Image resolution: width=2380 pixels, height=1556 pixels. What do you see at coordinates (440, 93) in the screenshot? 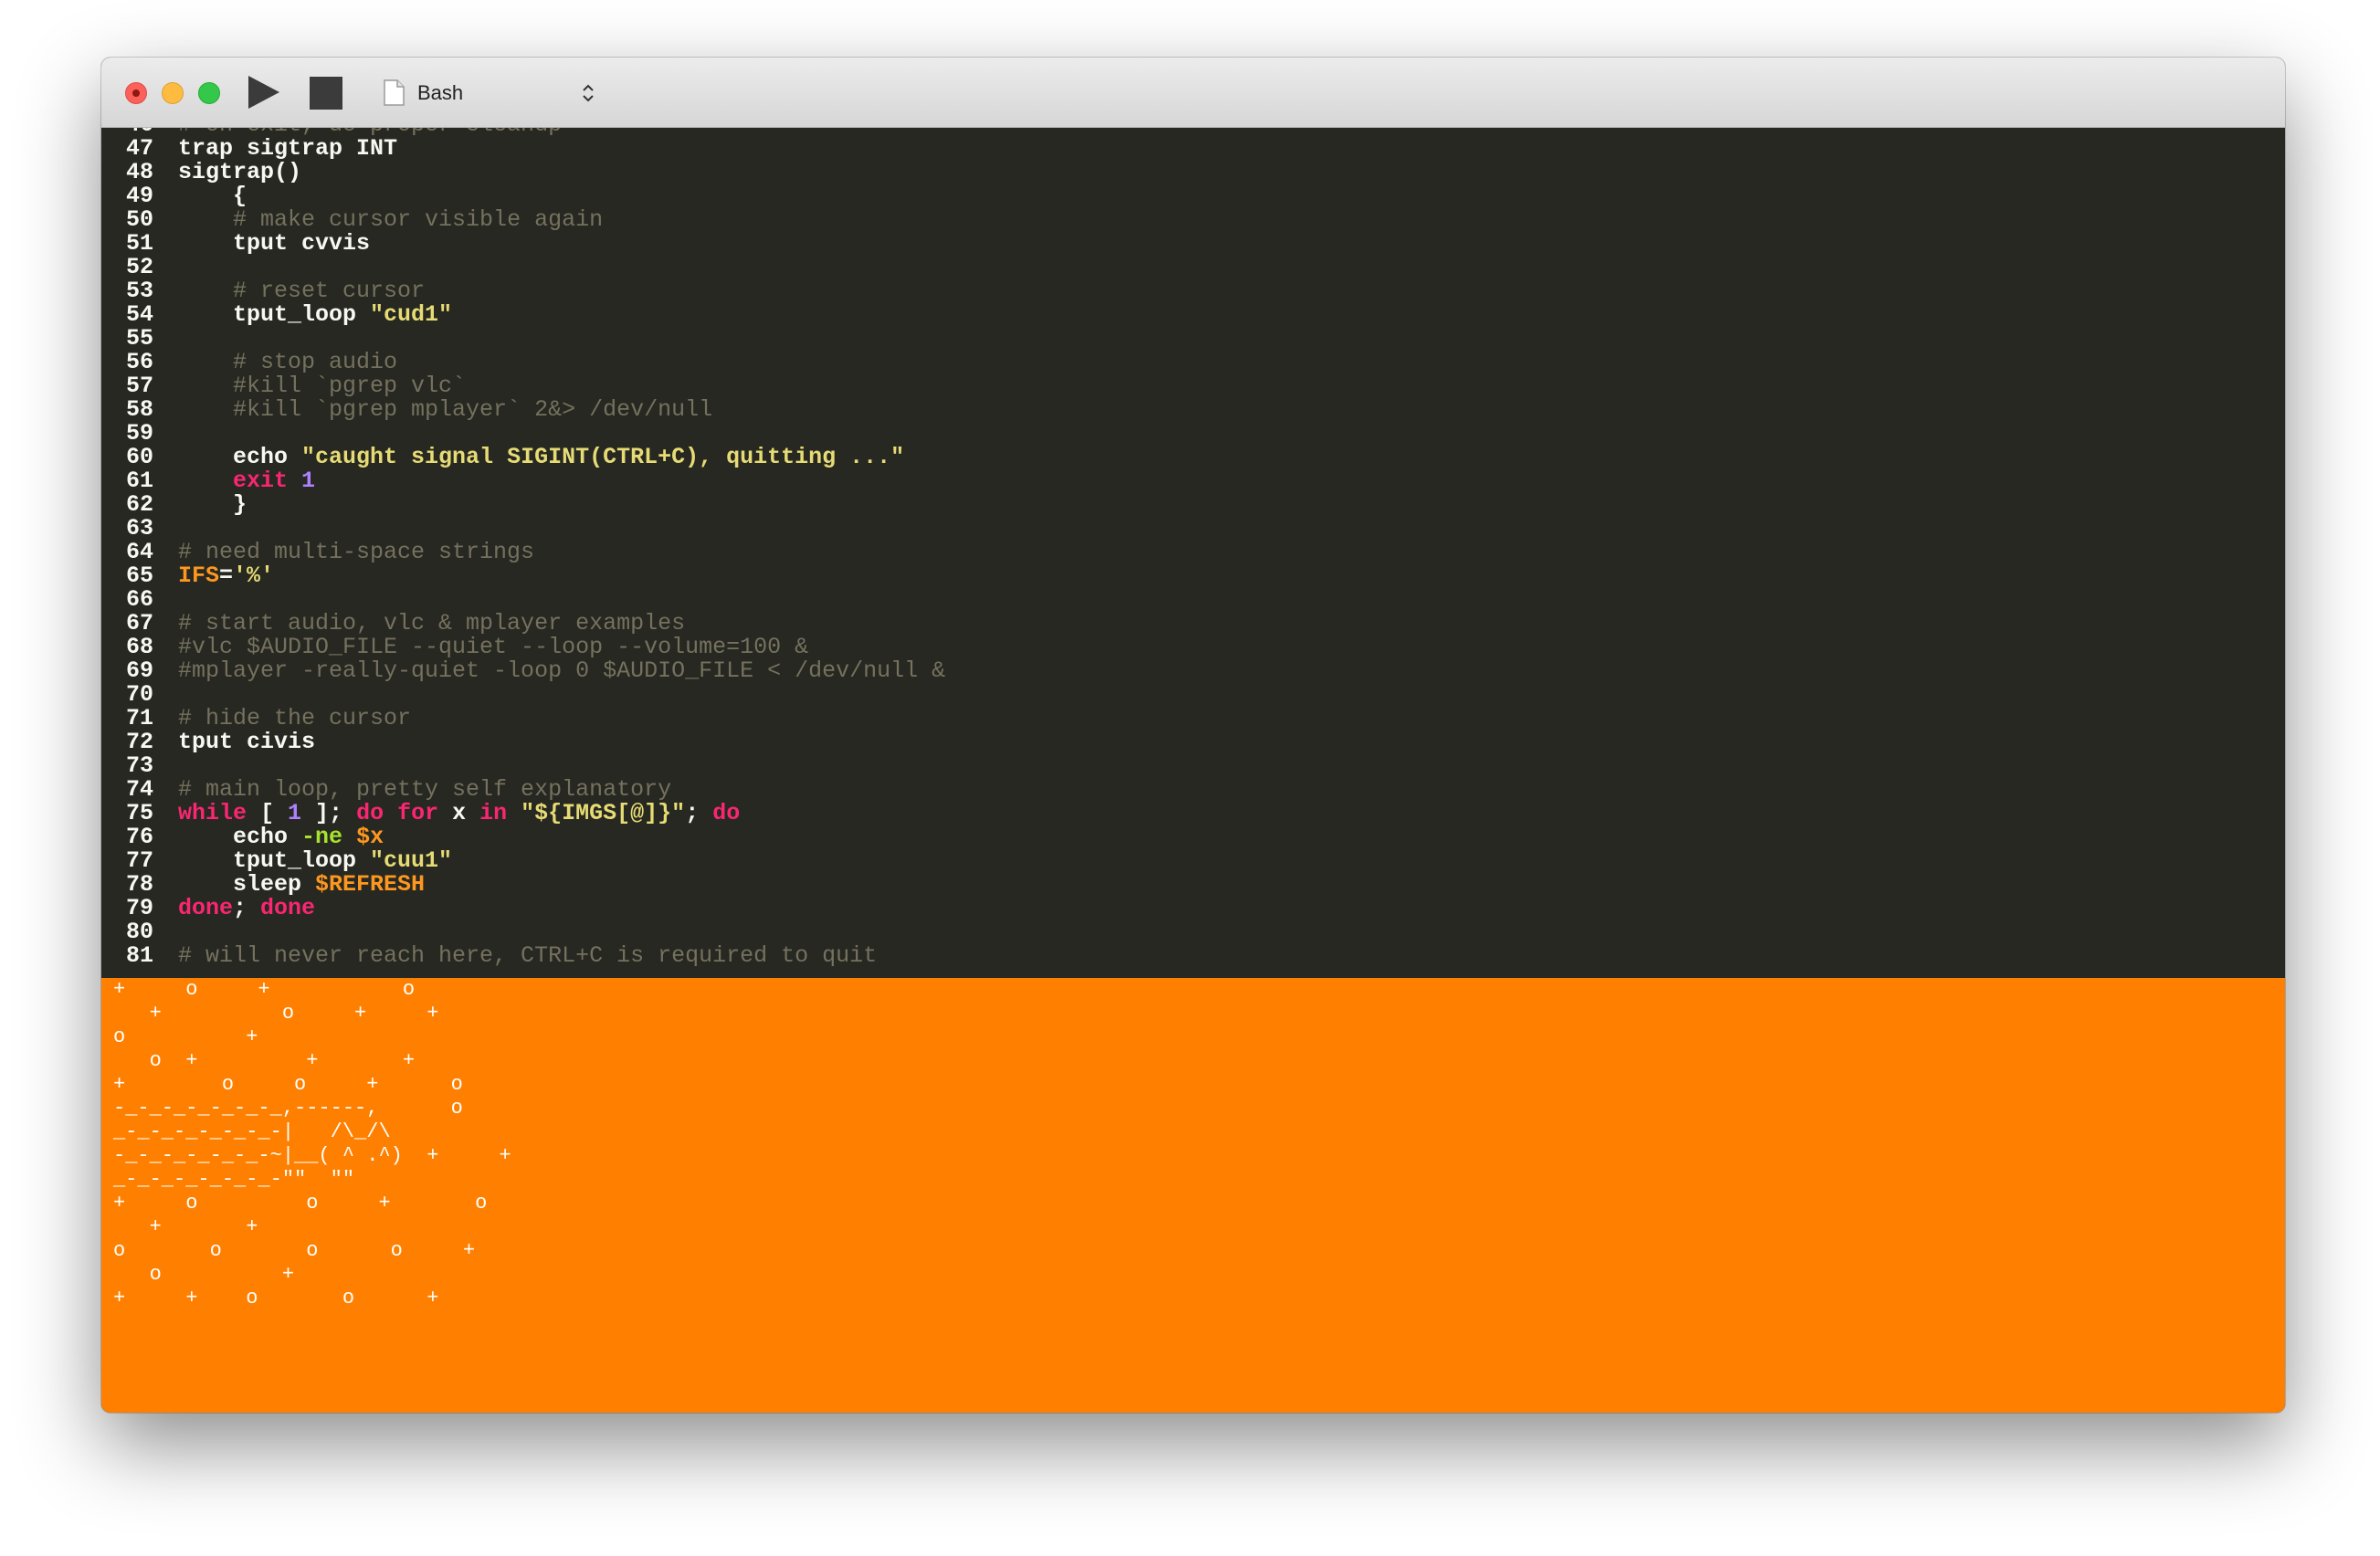
I see `scheme-selector: Bash` at bounding box center [440, 93].